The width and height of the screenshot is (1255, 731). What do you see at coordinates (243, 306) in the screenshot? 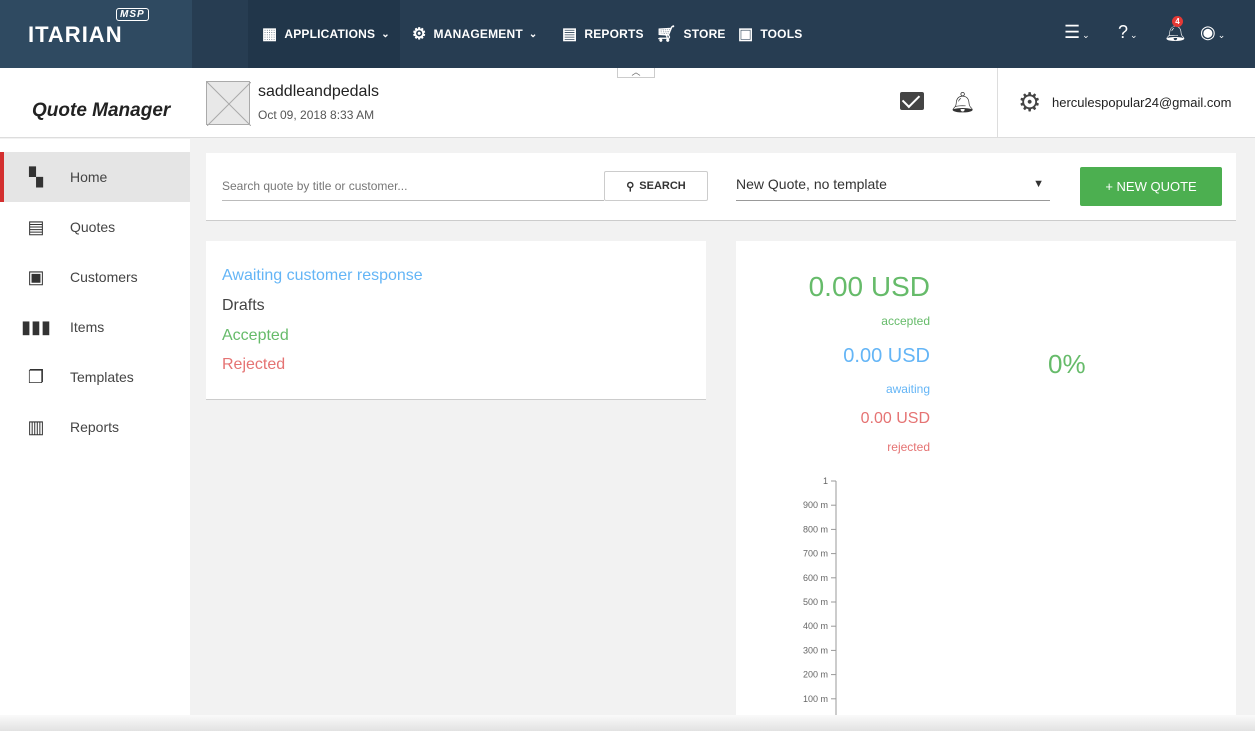
I see `status-drafts-link: Drafts` at bounding box center [243, 306].